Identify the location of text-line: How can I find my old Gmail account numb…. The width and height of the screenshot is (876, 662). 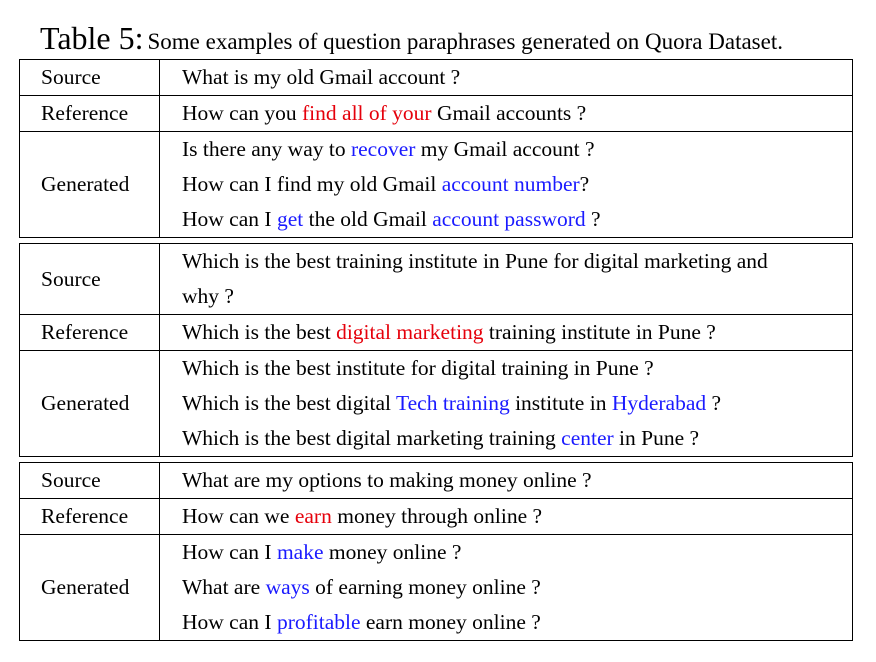
(506, 184).